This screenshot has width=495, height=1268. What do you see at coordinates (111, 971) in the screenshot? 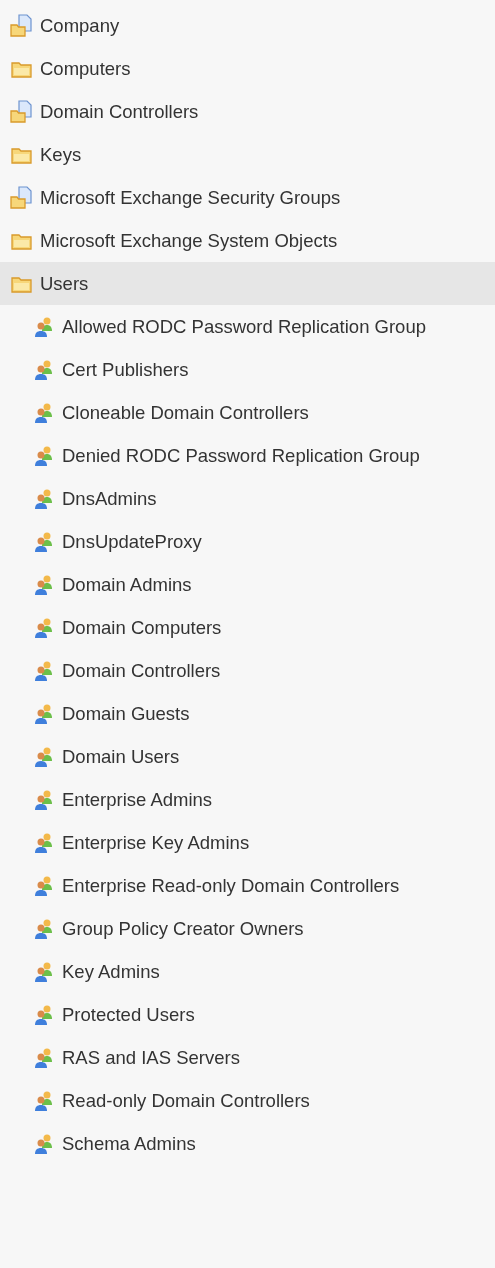
I see `item-label: Key Admins` at bounding box center [111, 971].